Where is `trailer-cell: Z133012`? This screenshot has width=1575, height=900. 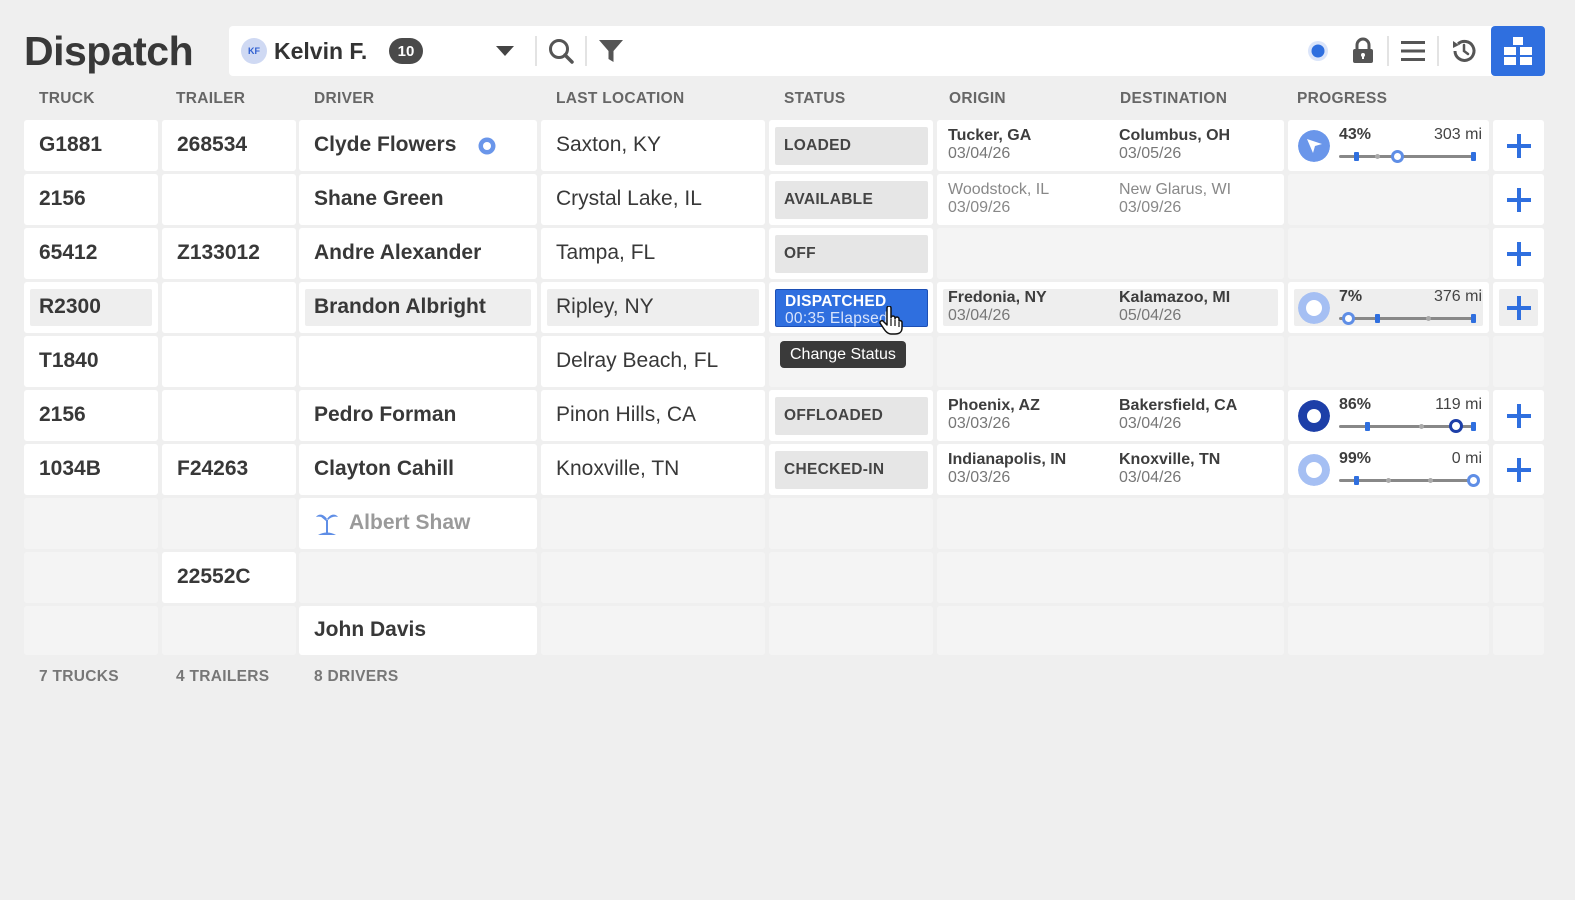 trailer-cell: Z133012 is located at coordinates (229, 253).